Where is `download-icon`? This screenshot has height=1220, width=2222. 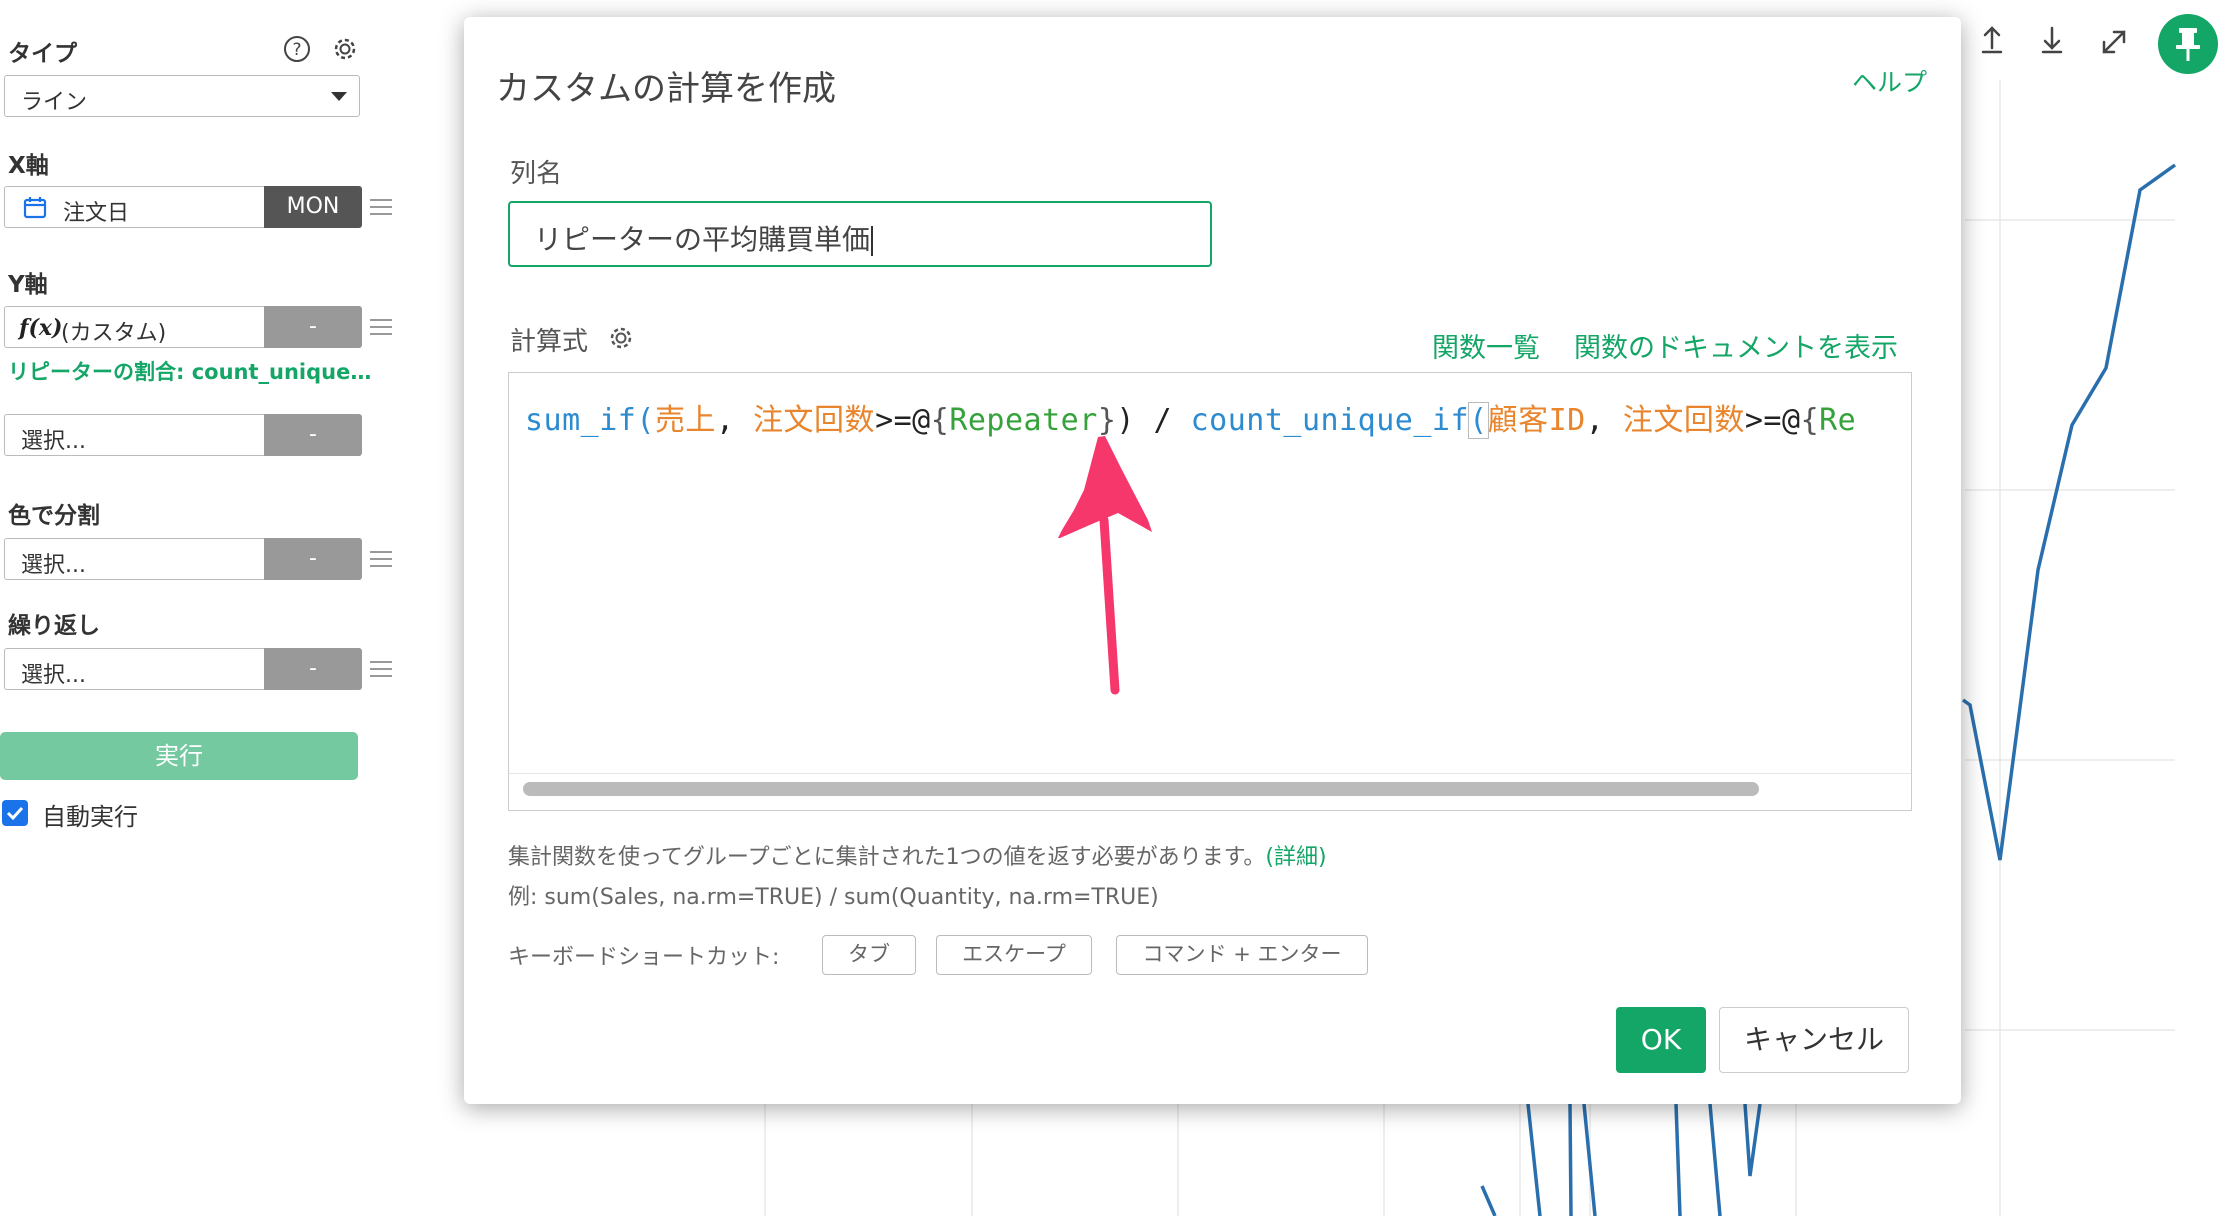 download-icon is located at coordinates (2052, 40).